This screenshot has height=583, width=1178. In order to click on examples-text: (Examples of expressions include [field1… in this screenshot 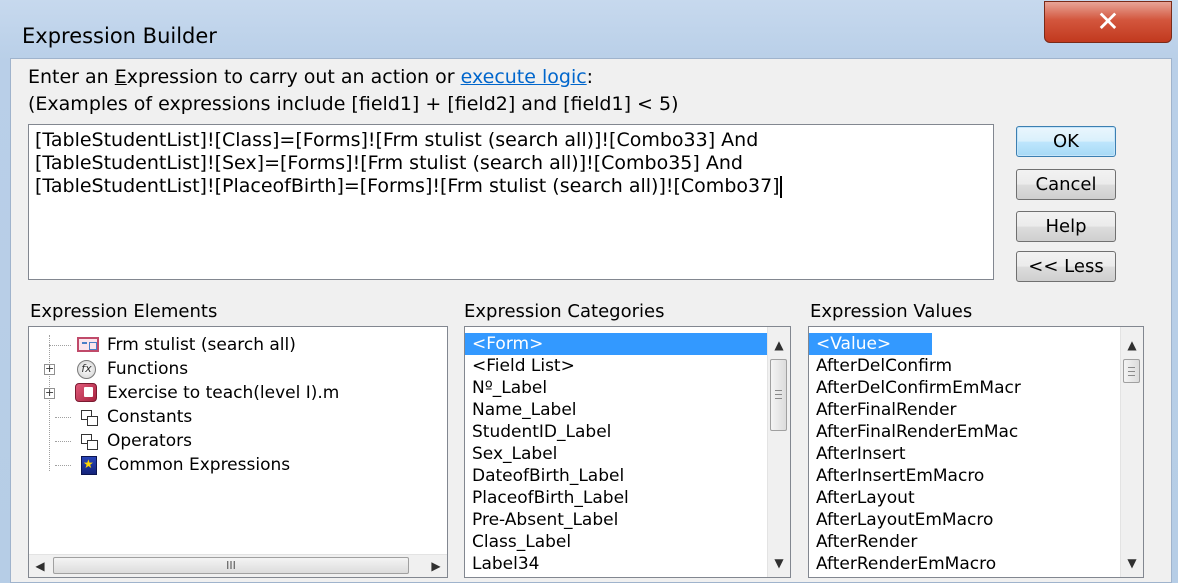, I will do `click(353, 104)`.